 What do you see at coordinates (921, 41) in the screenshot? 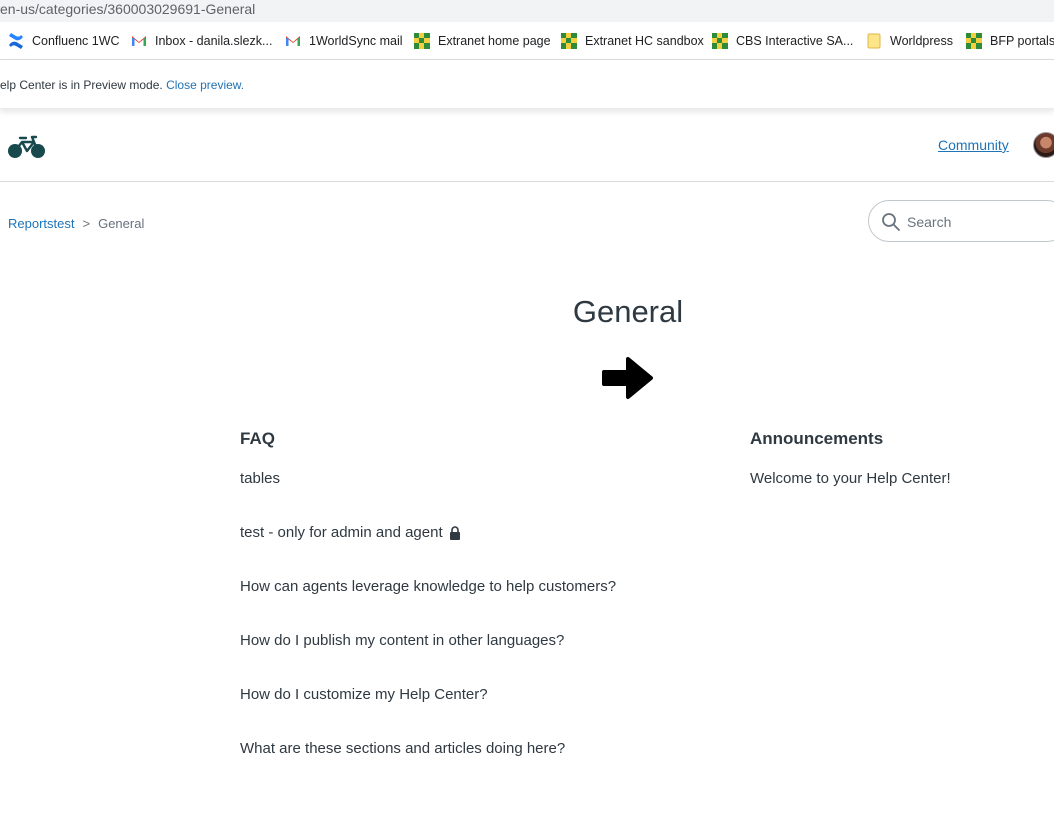
I see `bookmark-label: Worldpress` at bounding box center [921, 41].